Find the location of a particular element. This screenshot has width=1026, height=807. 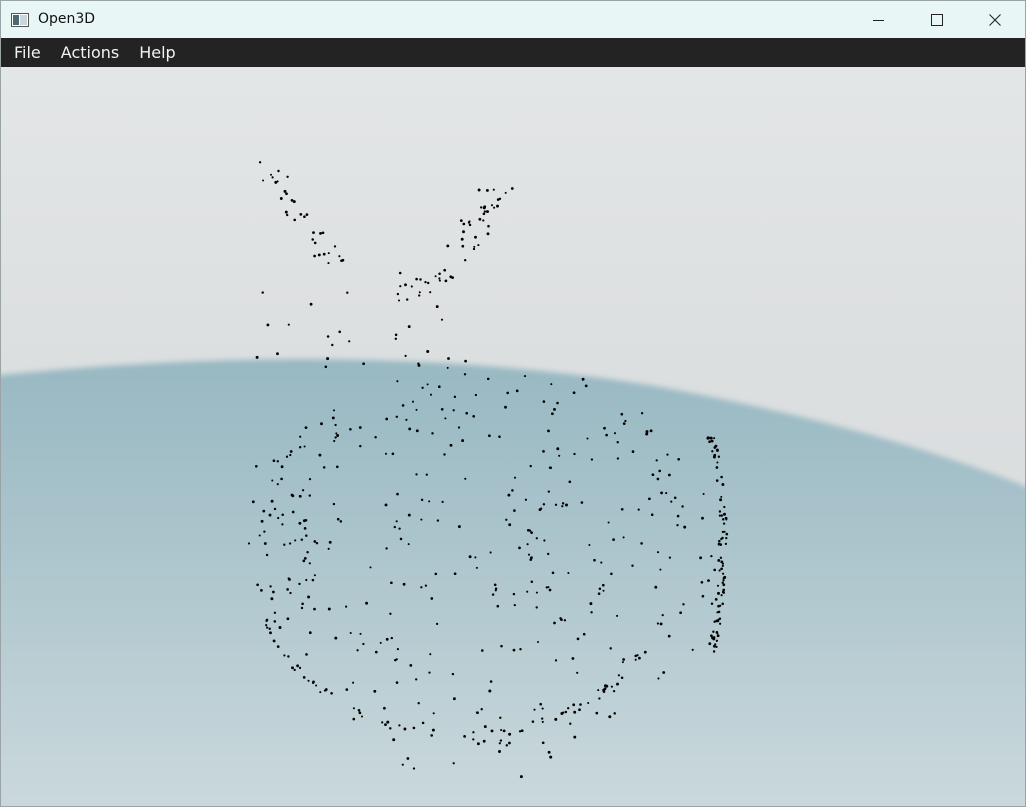

title-bar: Open3D is located at coordinates (513, 19).